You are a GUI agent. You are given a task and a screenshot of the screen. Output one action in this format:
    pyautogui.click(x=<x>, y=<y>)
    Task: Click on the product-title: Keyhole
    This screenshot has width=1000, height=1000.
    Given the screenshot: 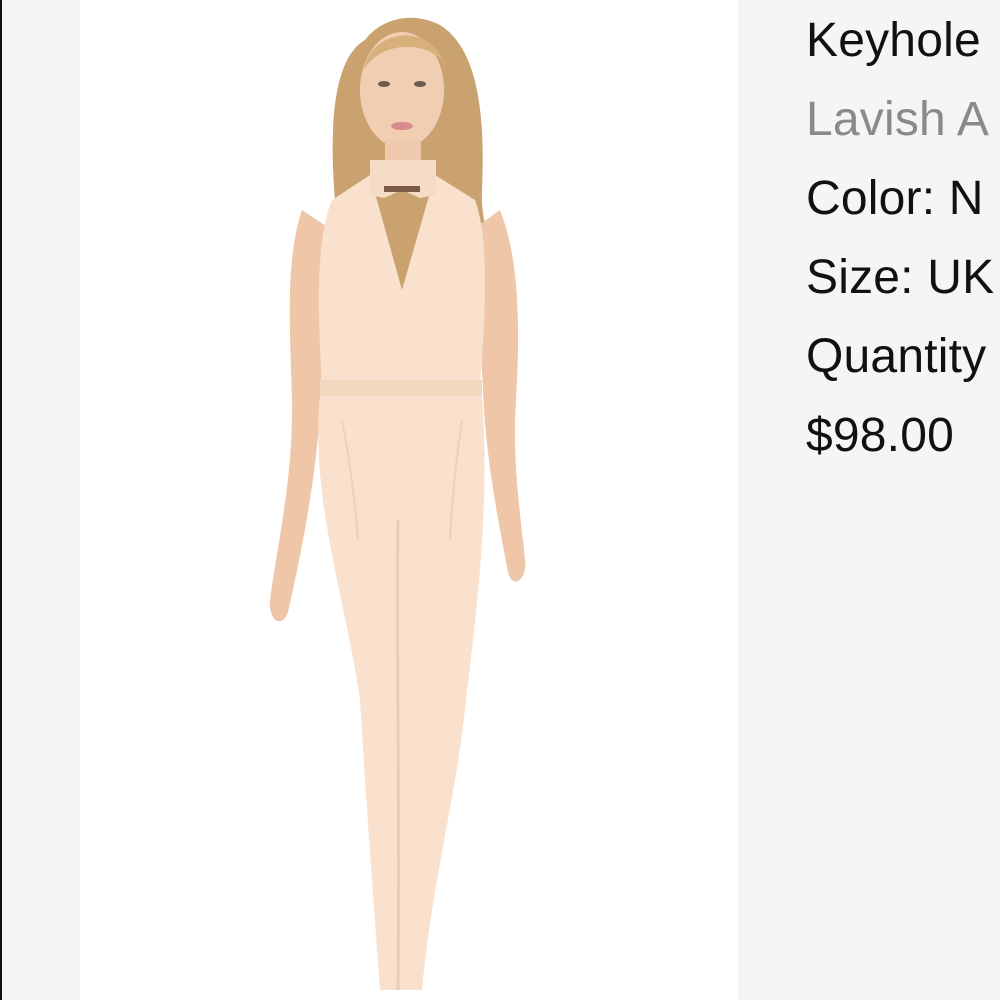 What is the action you would take?
    pyautogui.click(x=893, y=41)
    